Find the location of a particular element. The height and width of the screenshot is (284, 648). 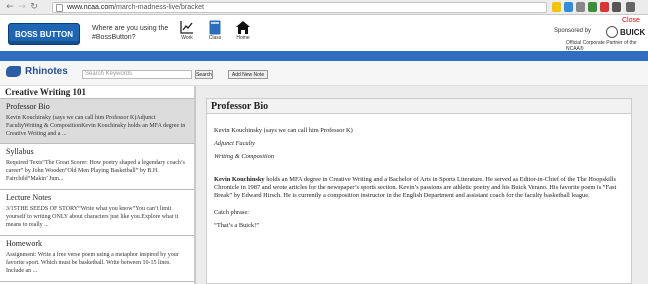

note-title: Syllabus is located at coordinates (20, 151).